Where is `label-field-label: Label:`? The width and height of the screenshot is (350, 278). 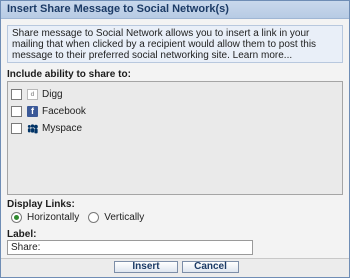 label-field-label: Label: is located at coordinates (22, 234).